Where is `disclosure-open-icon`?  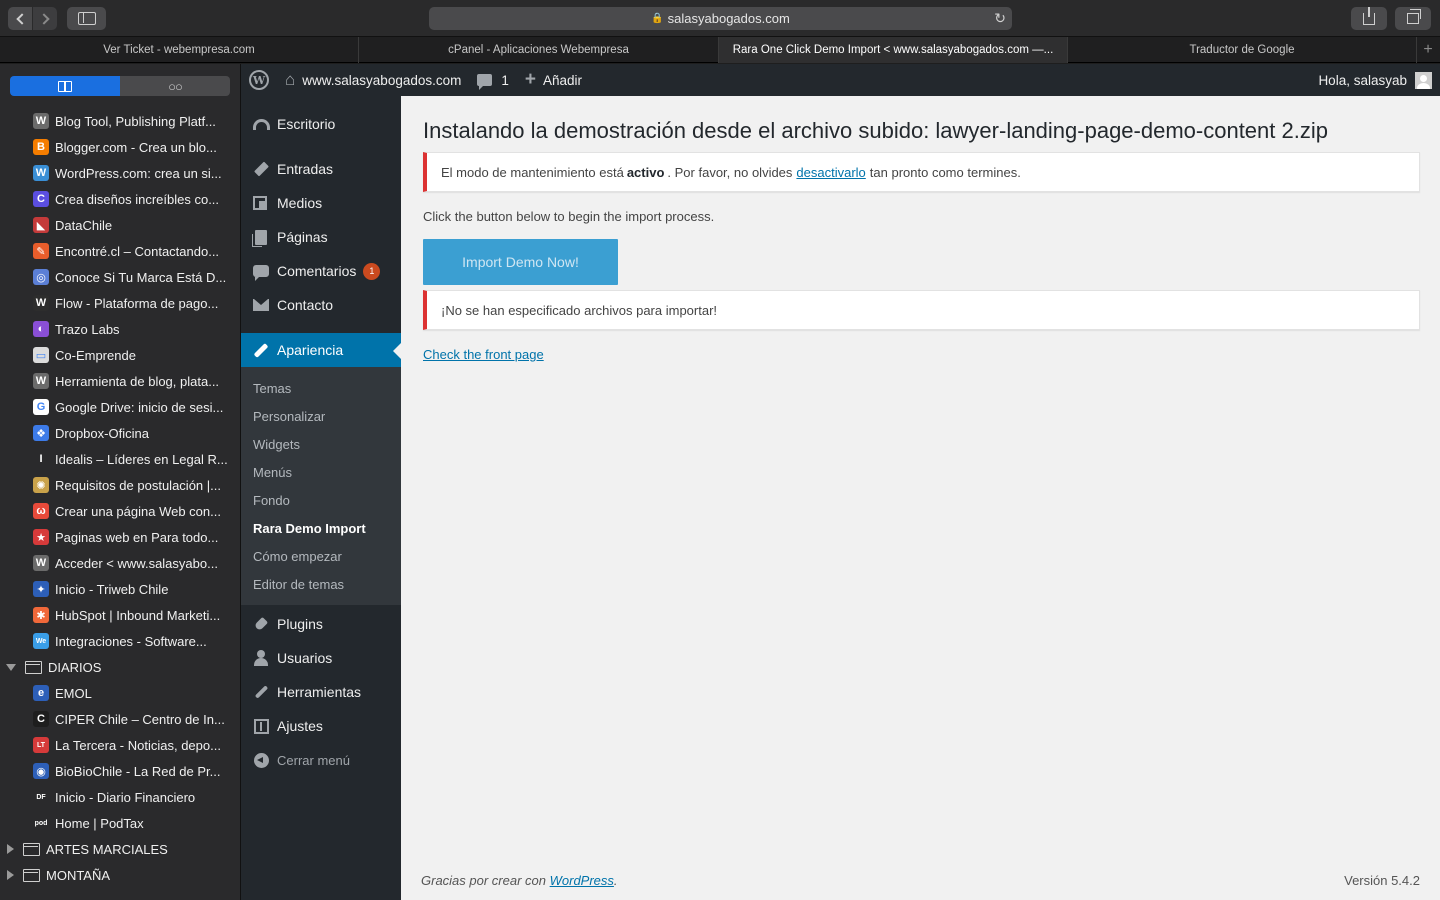 disclosure-open-icon is located at coordinates (11, 667).